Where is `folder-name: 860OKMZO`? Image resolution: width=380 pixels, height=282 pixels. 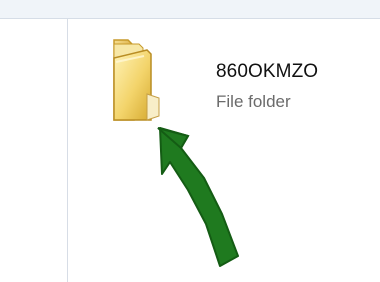 folder-name: 860OKMZO is located at coordinates (267, 72).